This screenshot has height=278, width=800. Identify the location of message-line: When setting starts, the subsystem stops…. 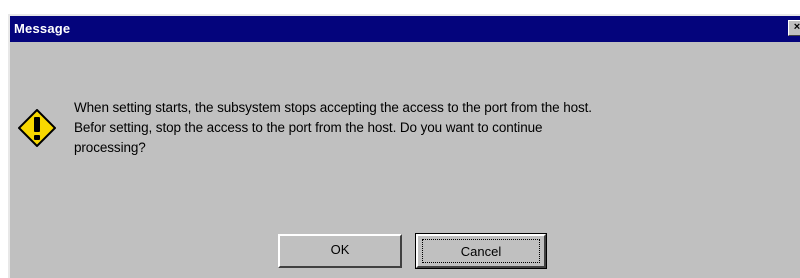
(333, 107).